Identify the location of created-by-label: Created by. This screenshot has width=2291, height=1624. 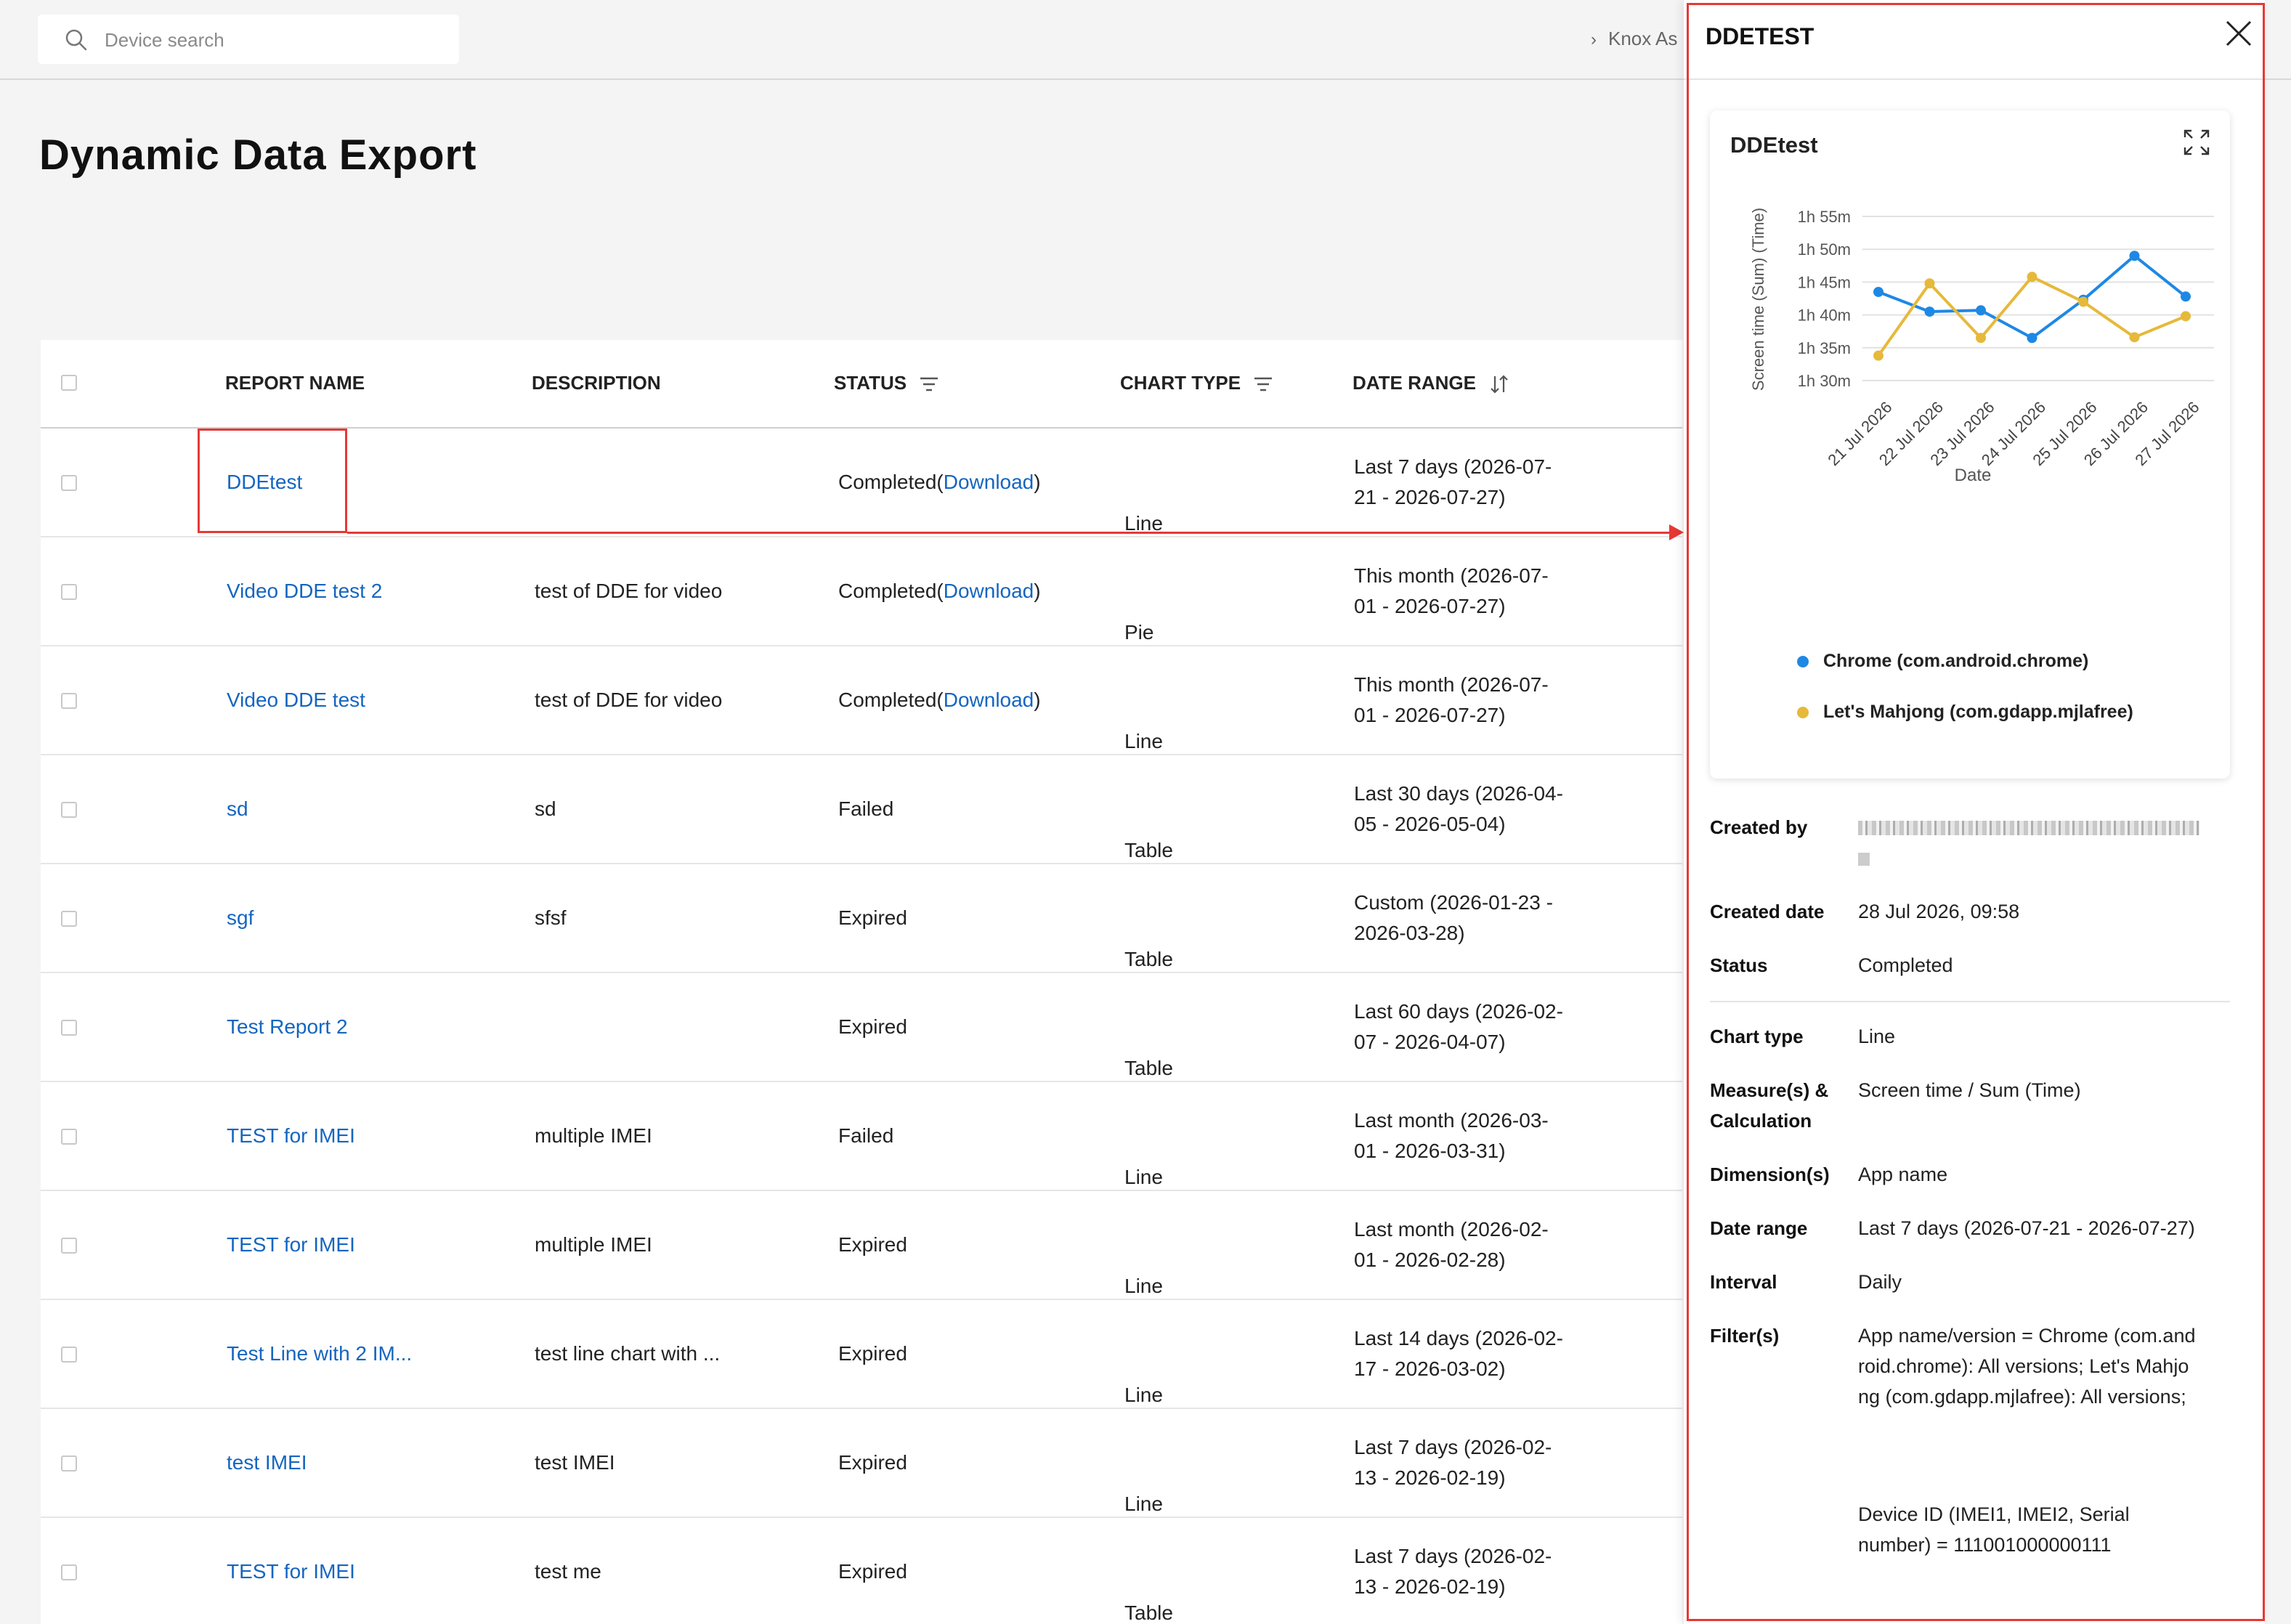
(1759, 827).